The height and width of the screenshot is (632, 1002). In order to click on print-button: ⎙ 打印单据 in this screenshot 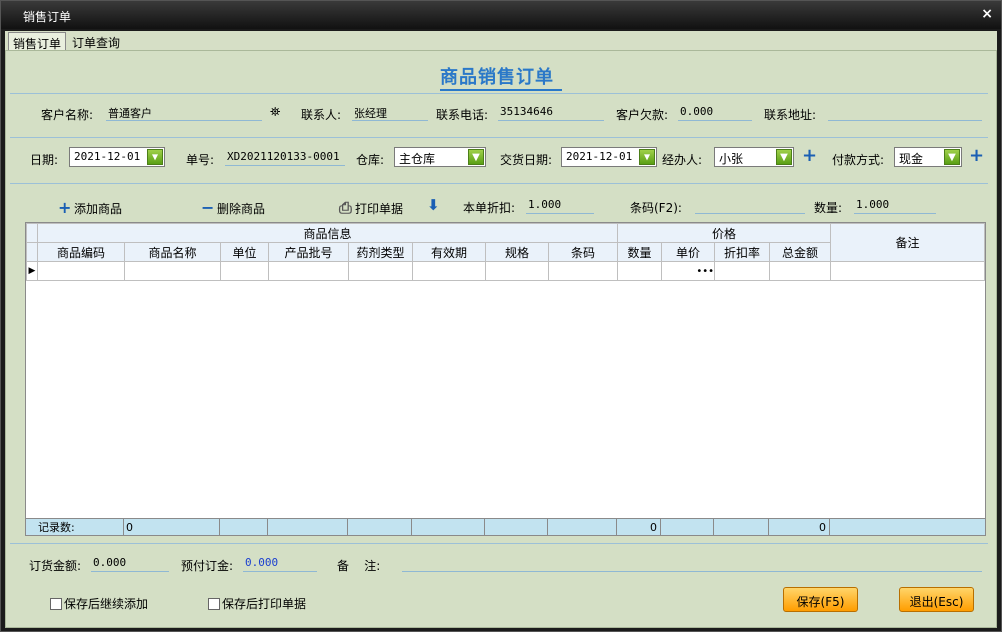, I will do `click(371, 208)`.